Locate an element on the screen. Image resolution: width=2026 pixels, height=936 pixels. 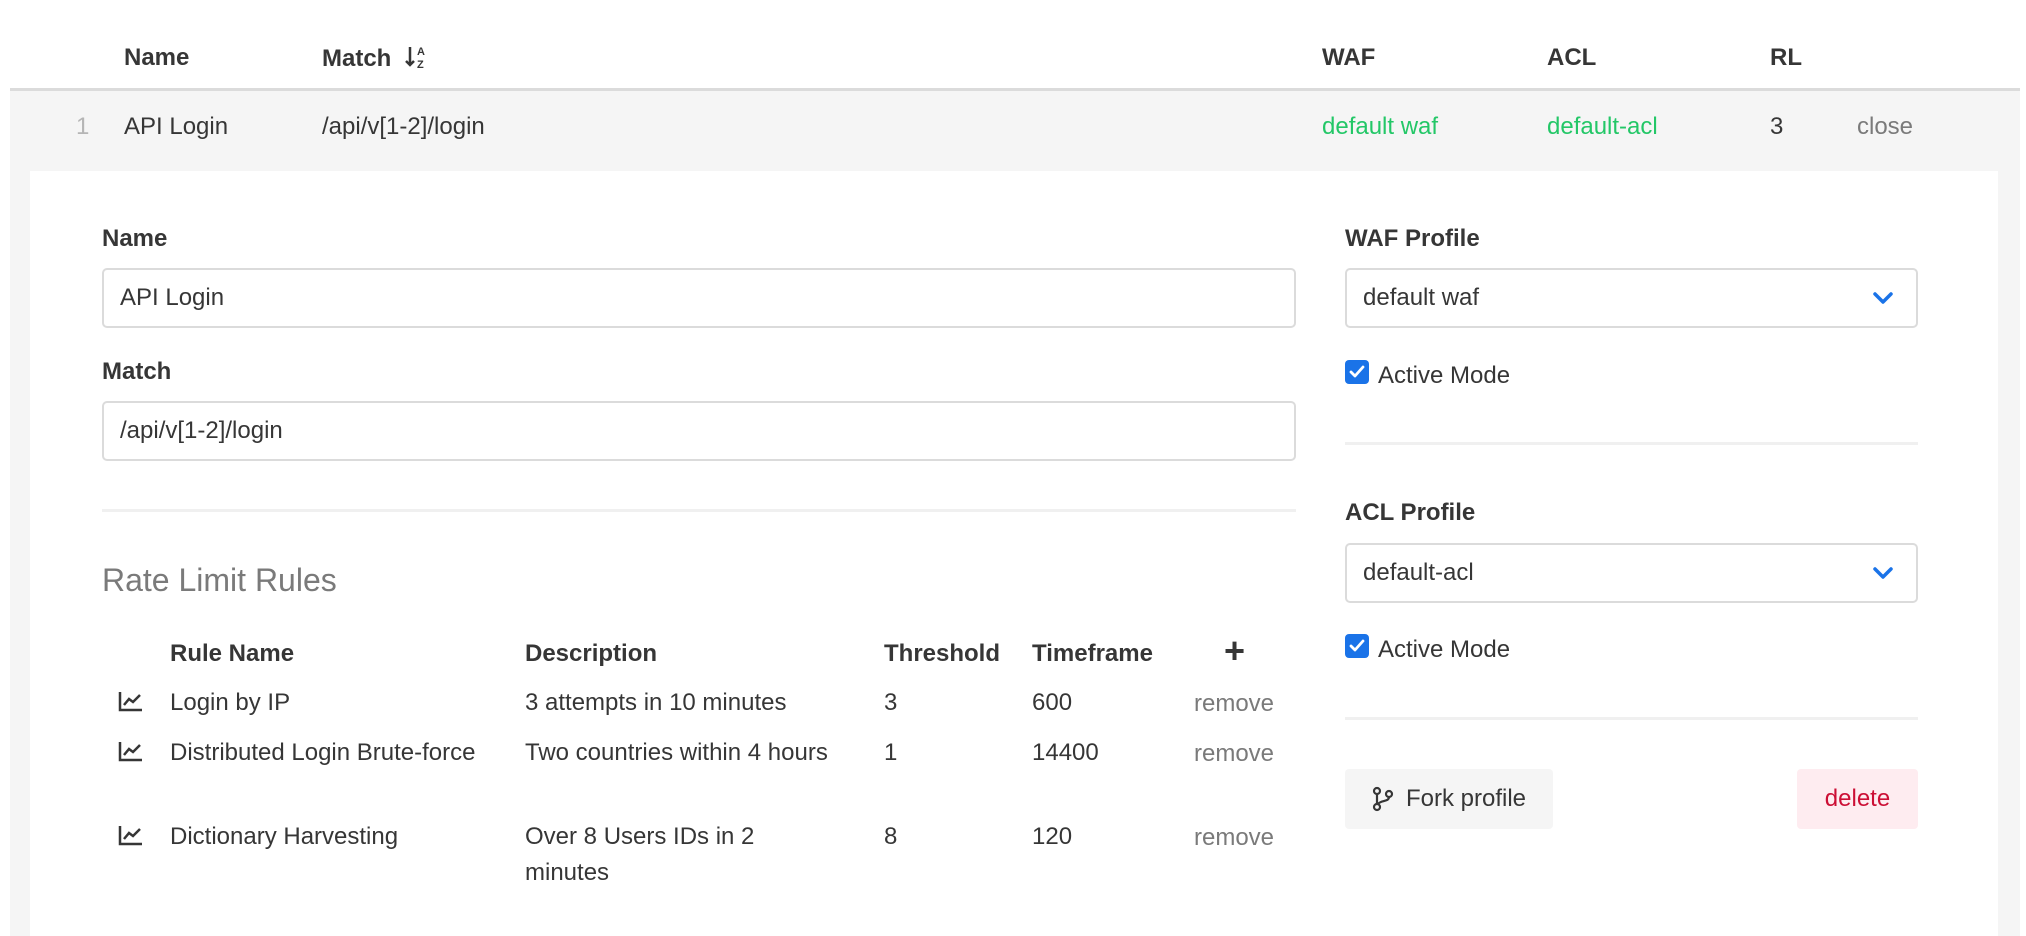
rule-name: Distributed Login Brute-force is located at coordinates (323, 752).